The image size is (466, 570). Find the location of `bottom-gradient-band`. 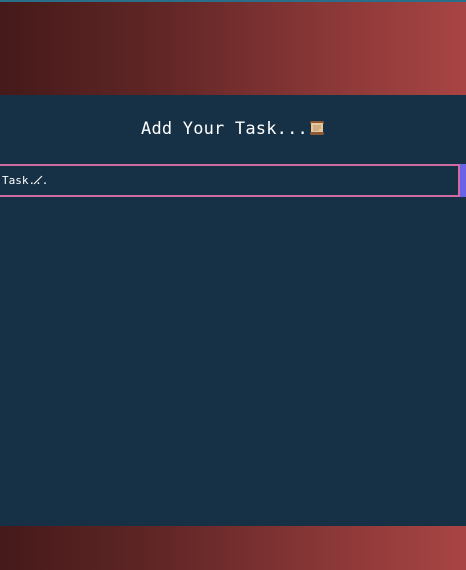

bottom-gradient-band is located at coordinates (233, 548).